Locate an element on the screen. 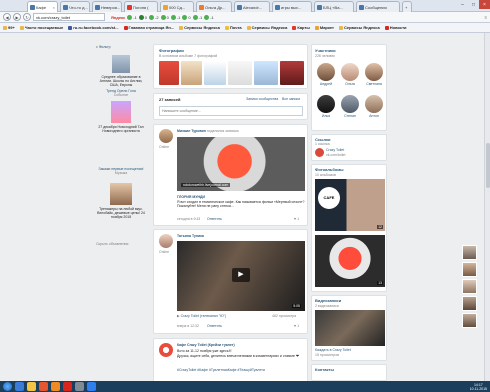  tab: Погоня ( is located at coordinates (141, 6).